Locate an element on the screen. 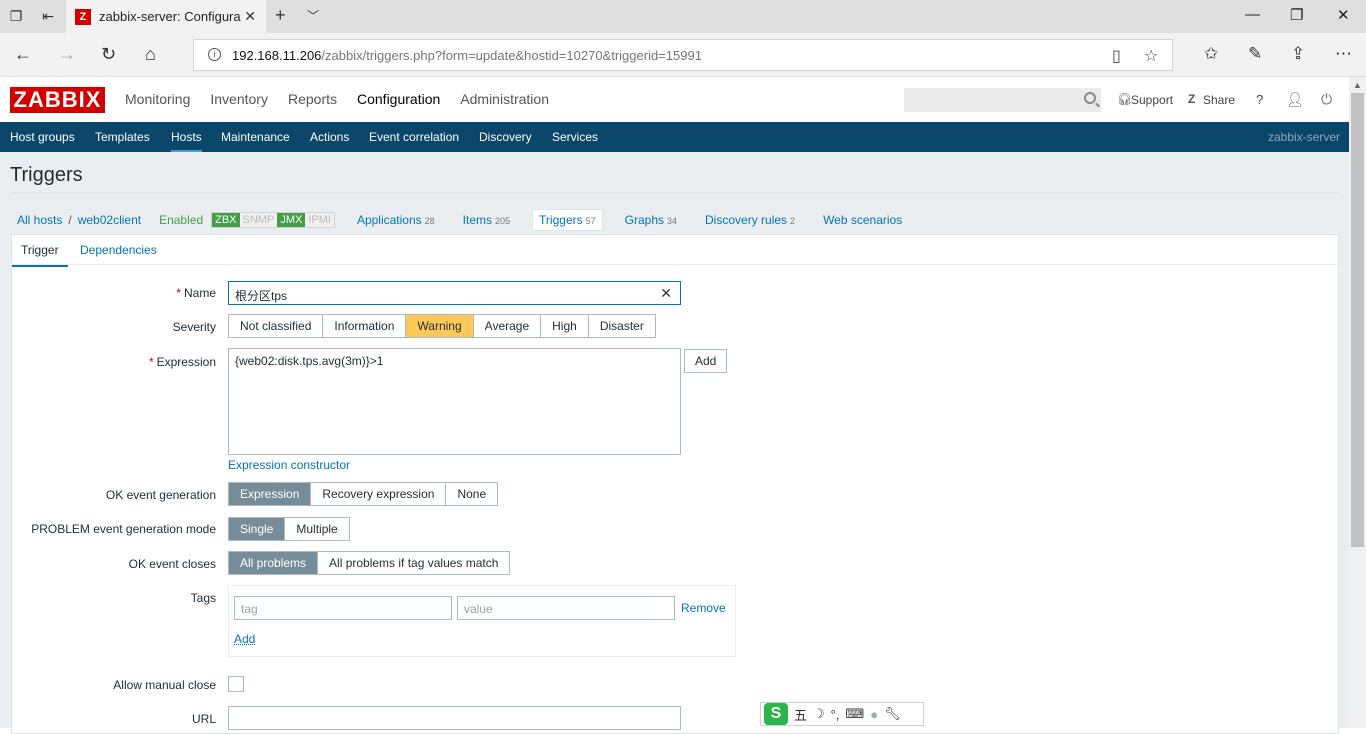  ok-gen-recovery-expression: Recovery expression is located at coordinates (379, 494).